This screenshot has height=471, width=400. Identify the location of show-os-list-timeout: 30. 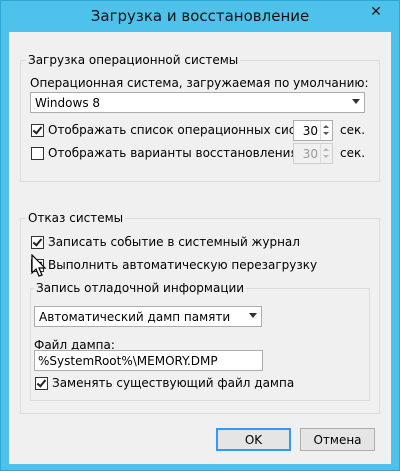
(313, 130).